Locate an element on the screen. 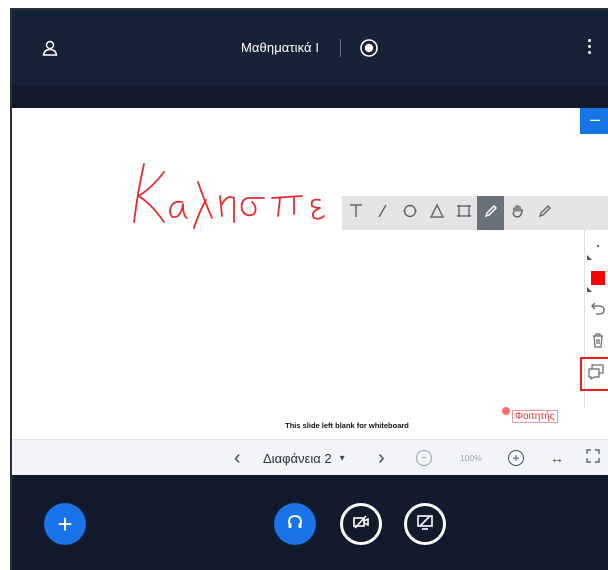 The height and width of the screenshot is (570, 608). ellipse-icon is located at coordinates (410, 213).